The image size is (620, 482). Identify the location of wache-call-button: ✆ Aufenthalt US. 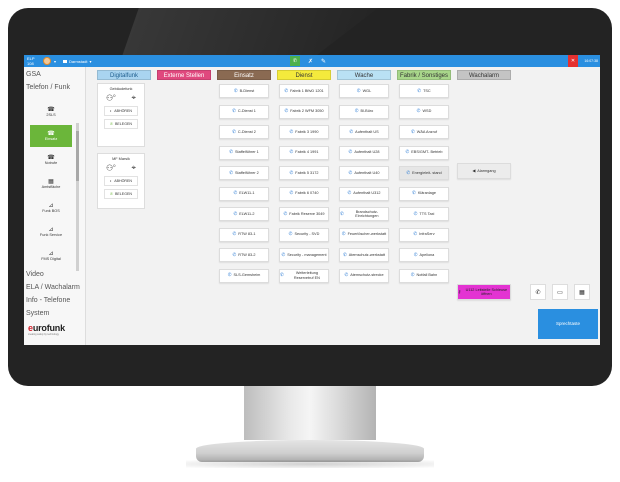
(364, 132).